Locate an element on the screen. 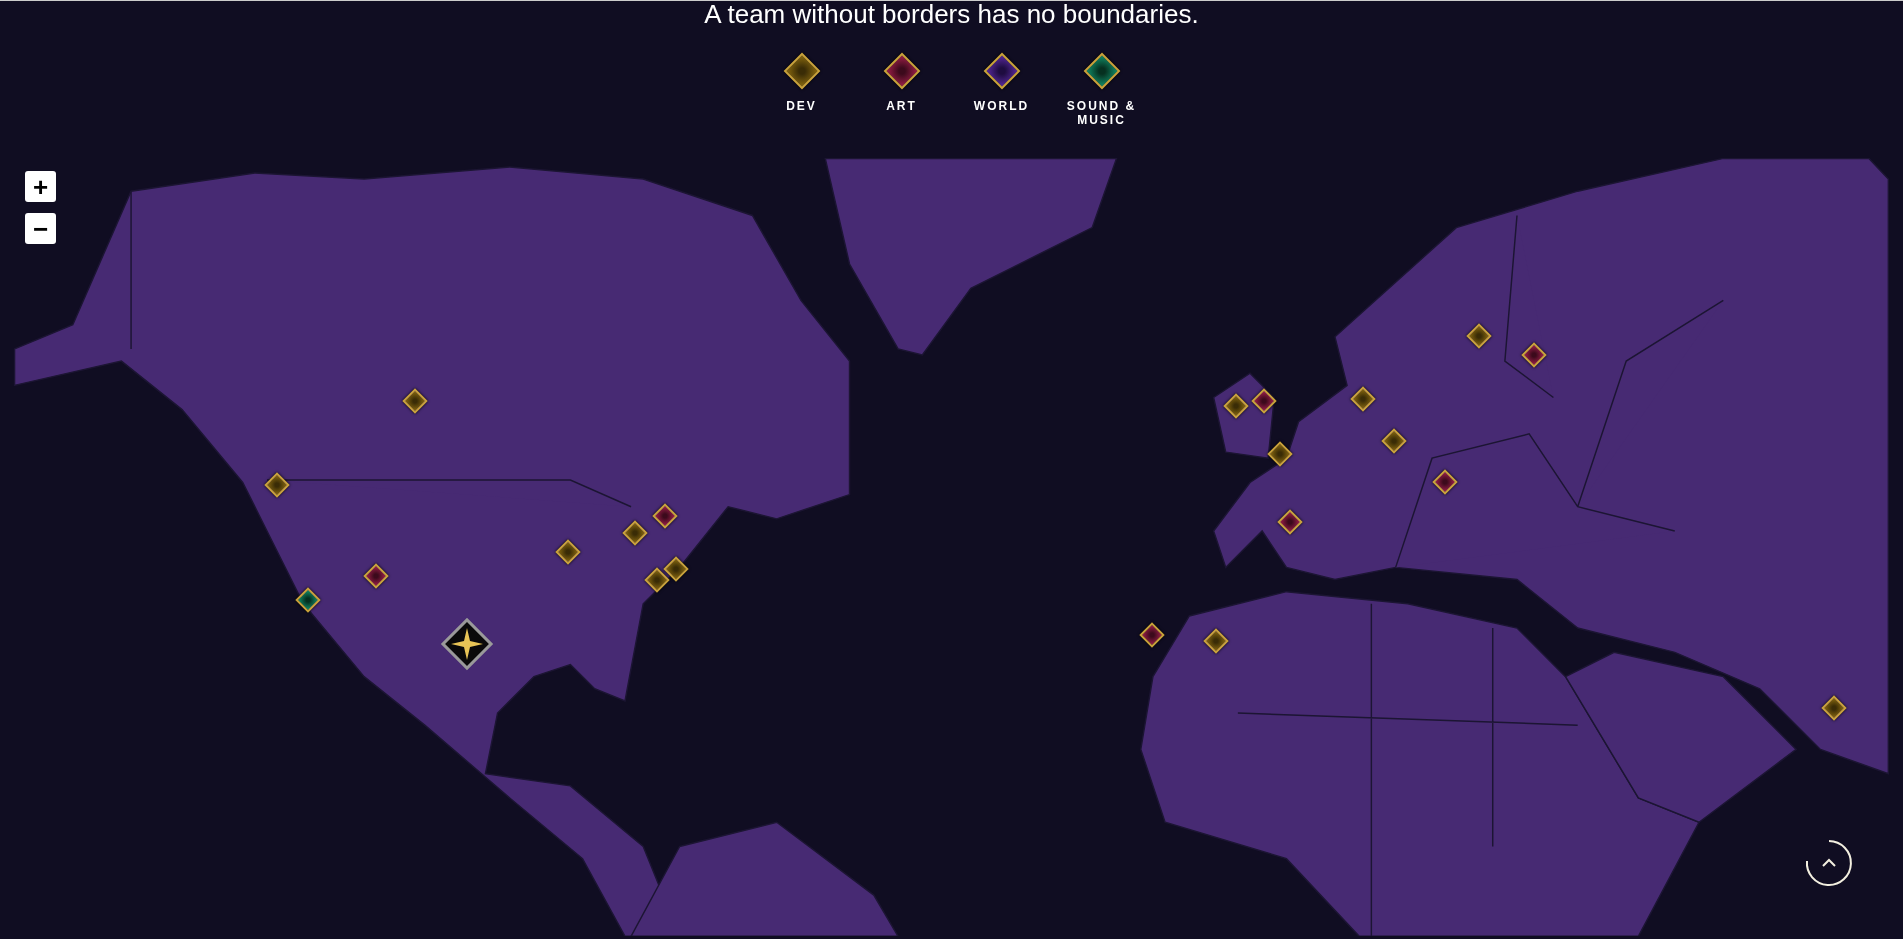  legend-label: WORLD is located at coordinates (1001, 106).